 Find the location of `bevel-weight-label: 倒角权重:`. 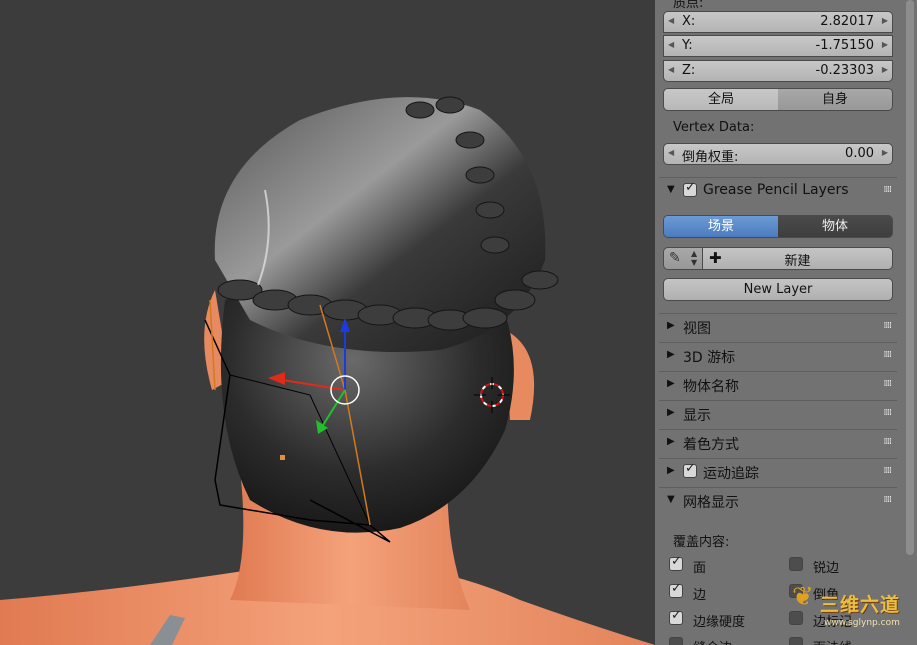

bevel-weight-label: 倒角权重: is located at coordinates (710, 157).